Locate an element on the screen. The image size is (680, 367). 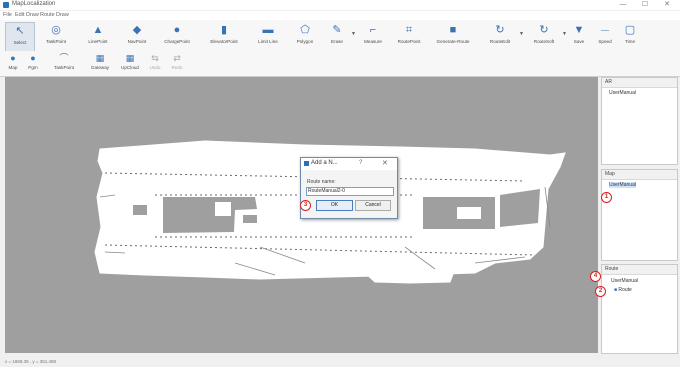
gateway-icon: ▦ is located at coordinates (100, 58).